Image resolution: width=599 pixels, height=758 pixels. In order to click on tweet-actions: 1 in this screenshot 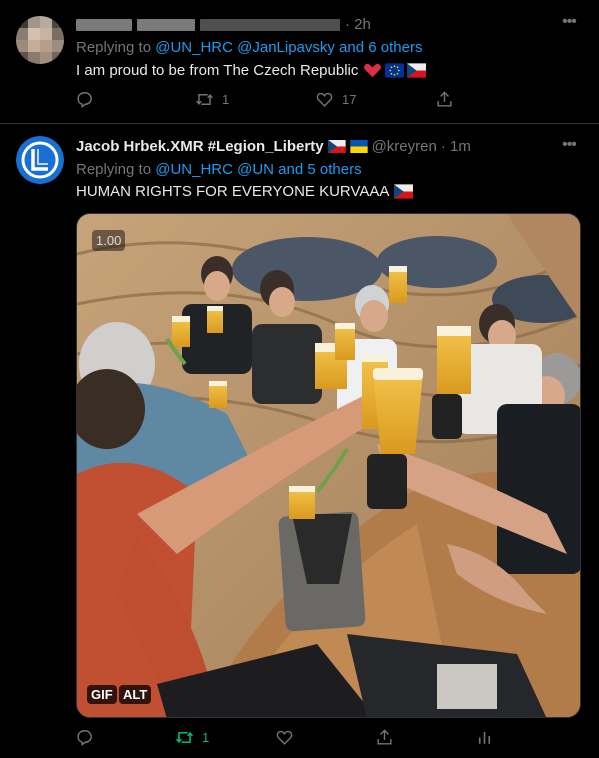, I will do `click(286, 737)`.